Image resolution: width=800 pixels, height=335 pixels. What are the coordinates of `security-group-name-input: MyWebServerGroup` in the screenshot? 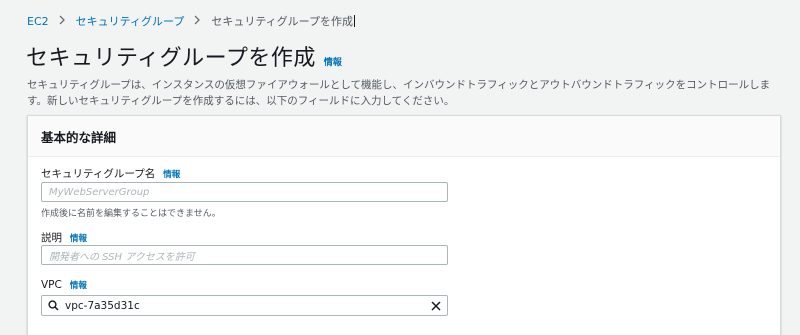 It's located at (244, 192).